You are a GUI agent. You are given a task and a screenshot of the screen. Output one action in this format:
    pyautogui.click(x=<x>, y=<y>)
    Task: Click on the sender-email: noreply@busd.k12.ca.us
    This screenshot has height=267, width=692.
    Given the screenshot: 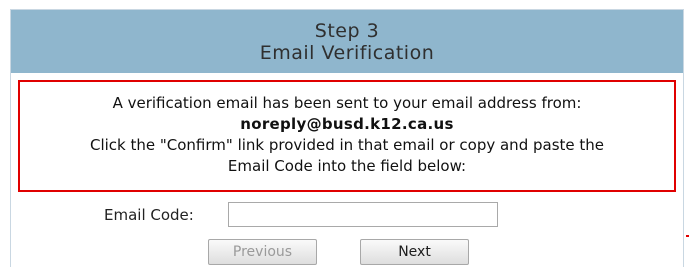 What is the action you would take?
    pyautogui.click(x=347, y=124)
    